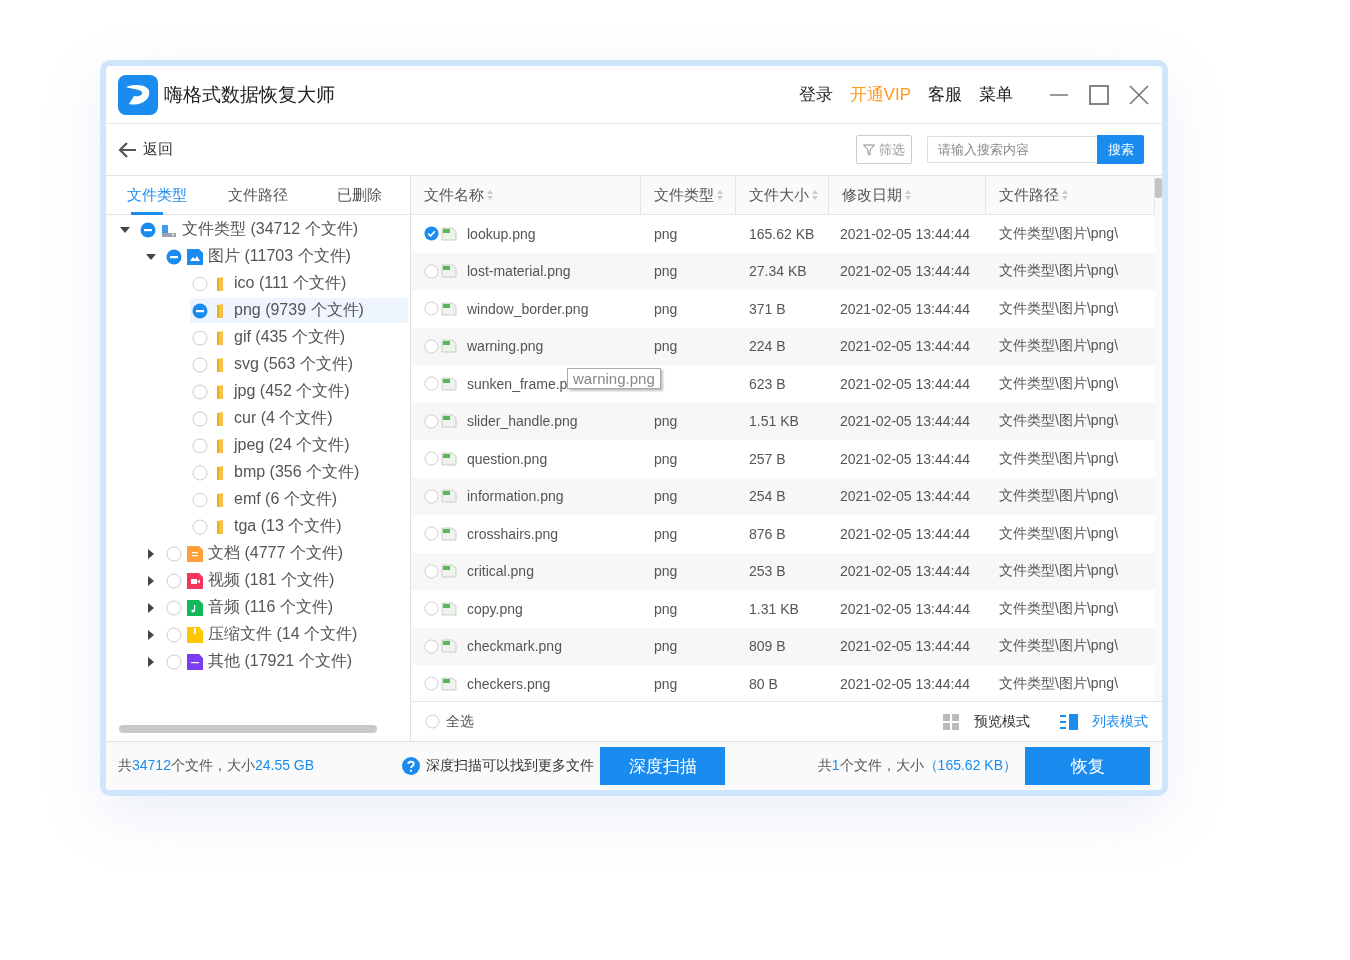 This screenshot has height=960, width=1350. Describe the element at coordinates (782, 195) in the screenshot. I see `column-header: 文件大小` at that location.